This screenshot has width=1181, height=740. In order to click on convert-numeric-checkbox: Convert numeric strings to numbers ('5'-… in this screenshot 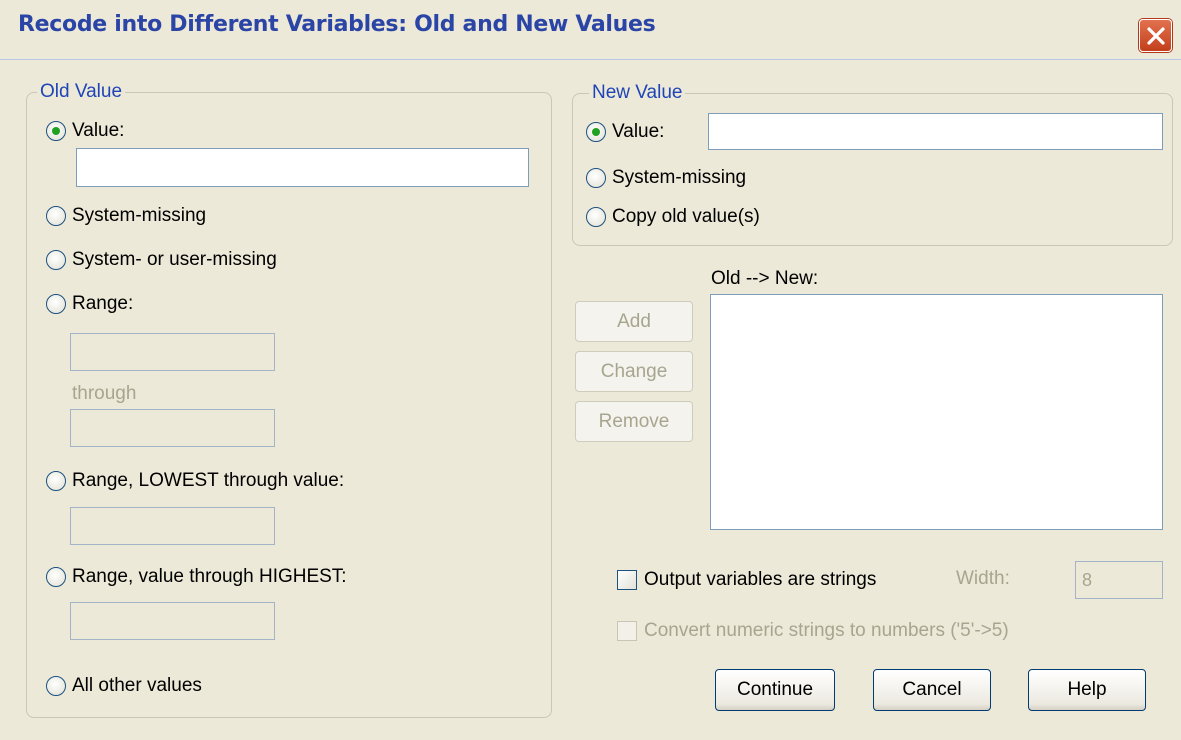, I will do `click(813, 631)`.